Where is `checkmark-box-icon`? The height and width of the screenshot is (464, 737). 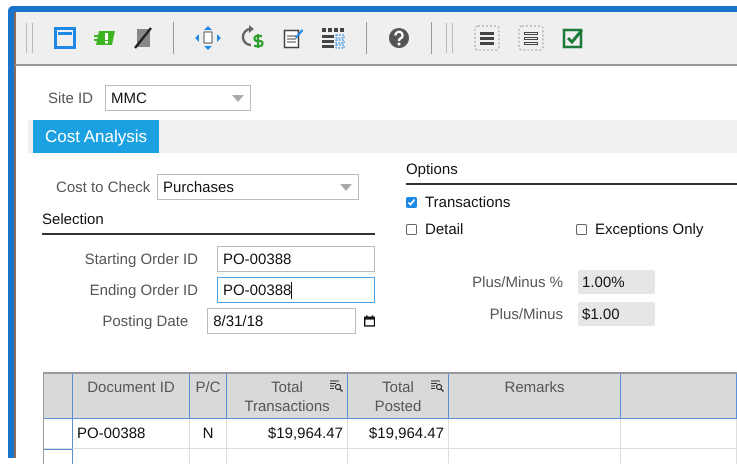 checkmark-box-icon is located at coordinates (573, 38).